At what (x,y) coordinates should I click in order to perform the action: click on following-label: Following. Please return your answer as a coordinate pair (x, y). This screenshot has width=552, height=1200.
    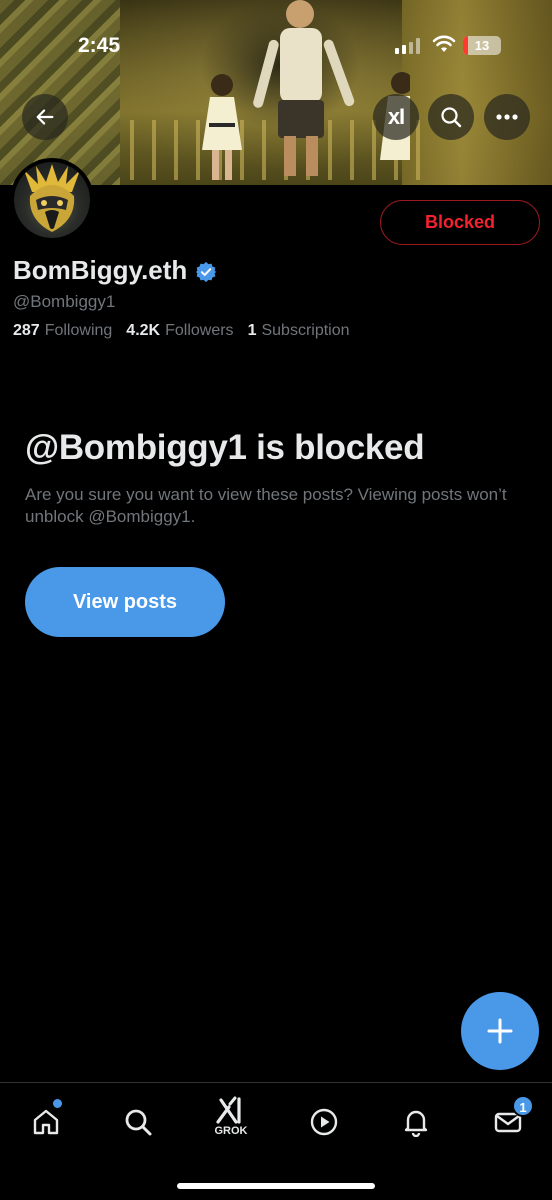
    Looking at the image, I should click on (78, 330).